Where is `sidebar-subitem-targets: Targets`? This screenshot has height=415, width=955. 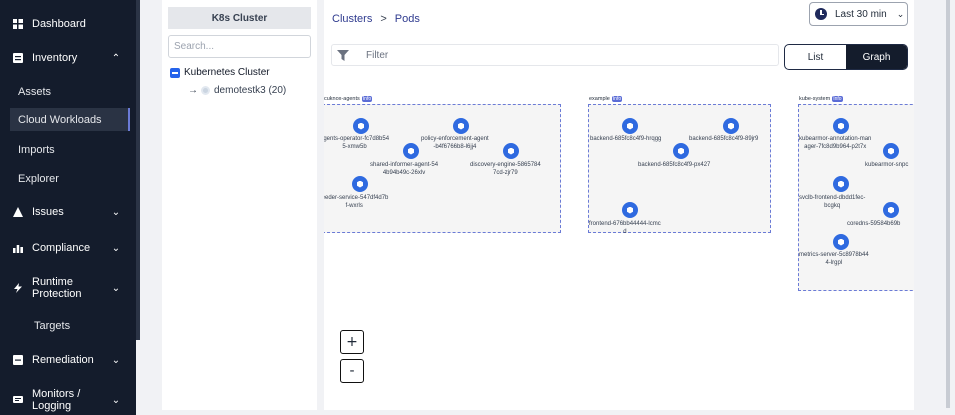 sidebar-subitem-targets: Targets is located at coordinates (76, 325).